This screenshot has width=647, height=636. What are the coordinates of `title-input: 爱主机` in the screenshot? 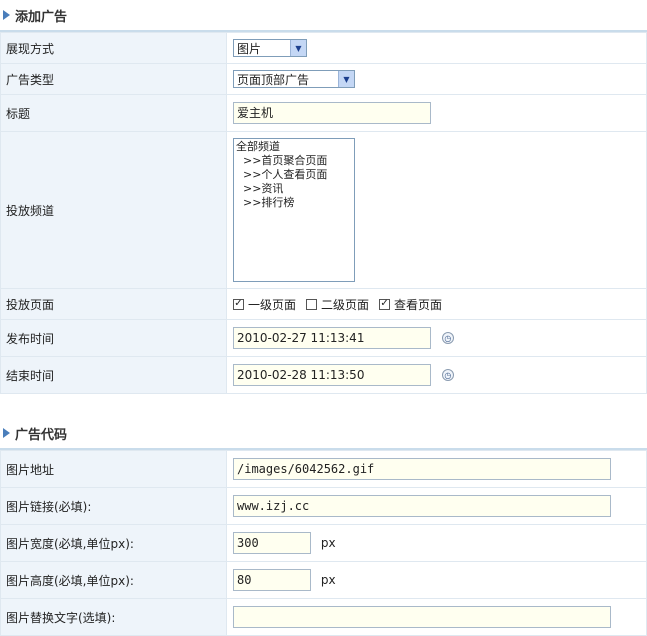 It's located at (332, 113).